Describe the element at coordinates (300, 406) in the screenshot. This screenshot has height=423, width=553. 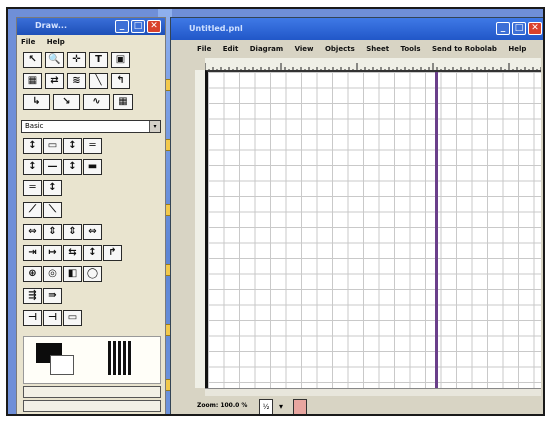
I see `page-icon` at that location.